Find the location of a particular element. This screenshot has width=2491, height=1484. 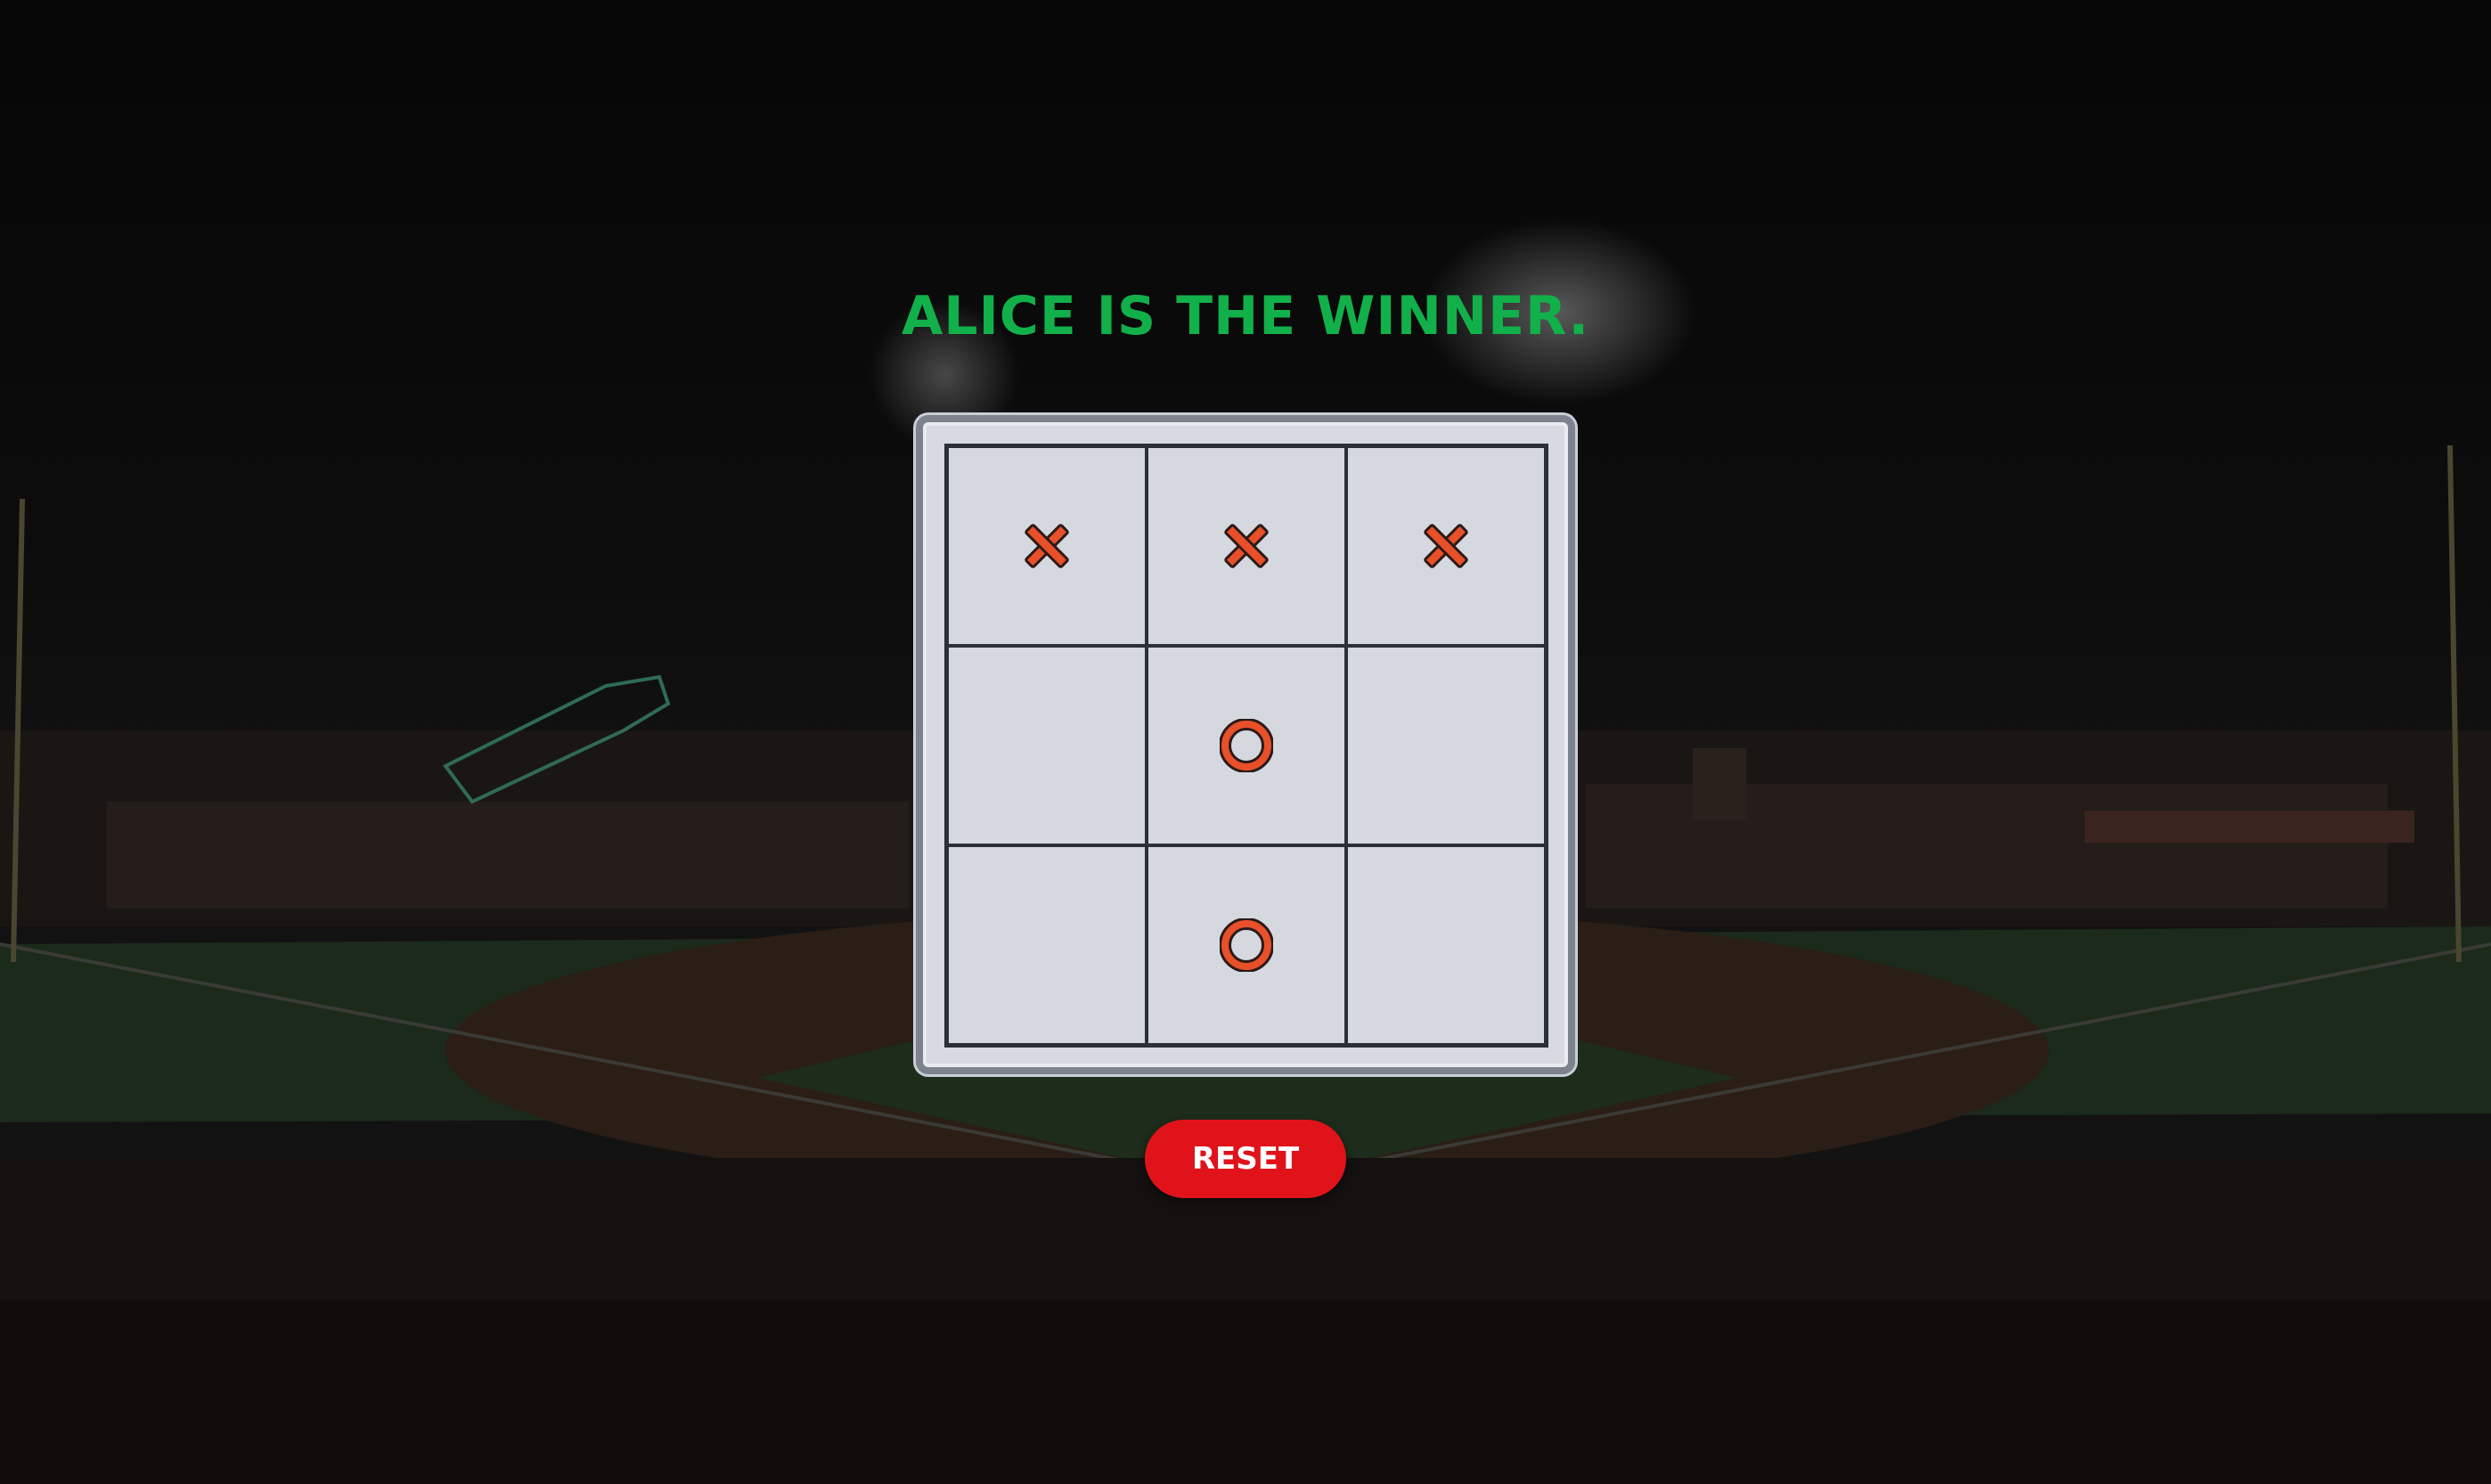

game-board-frame is located at coordinates (1245, 745).